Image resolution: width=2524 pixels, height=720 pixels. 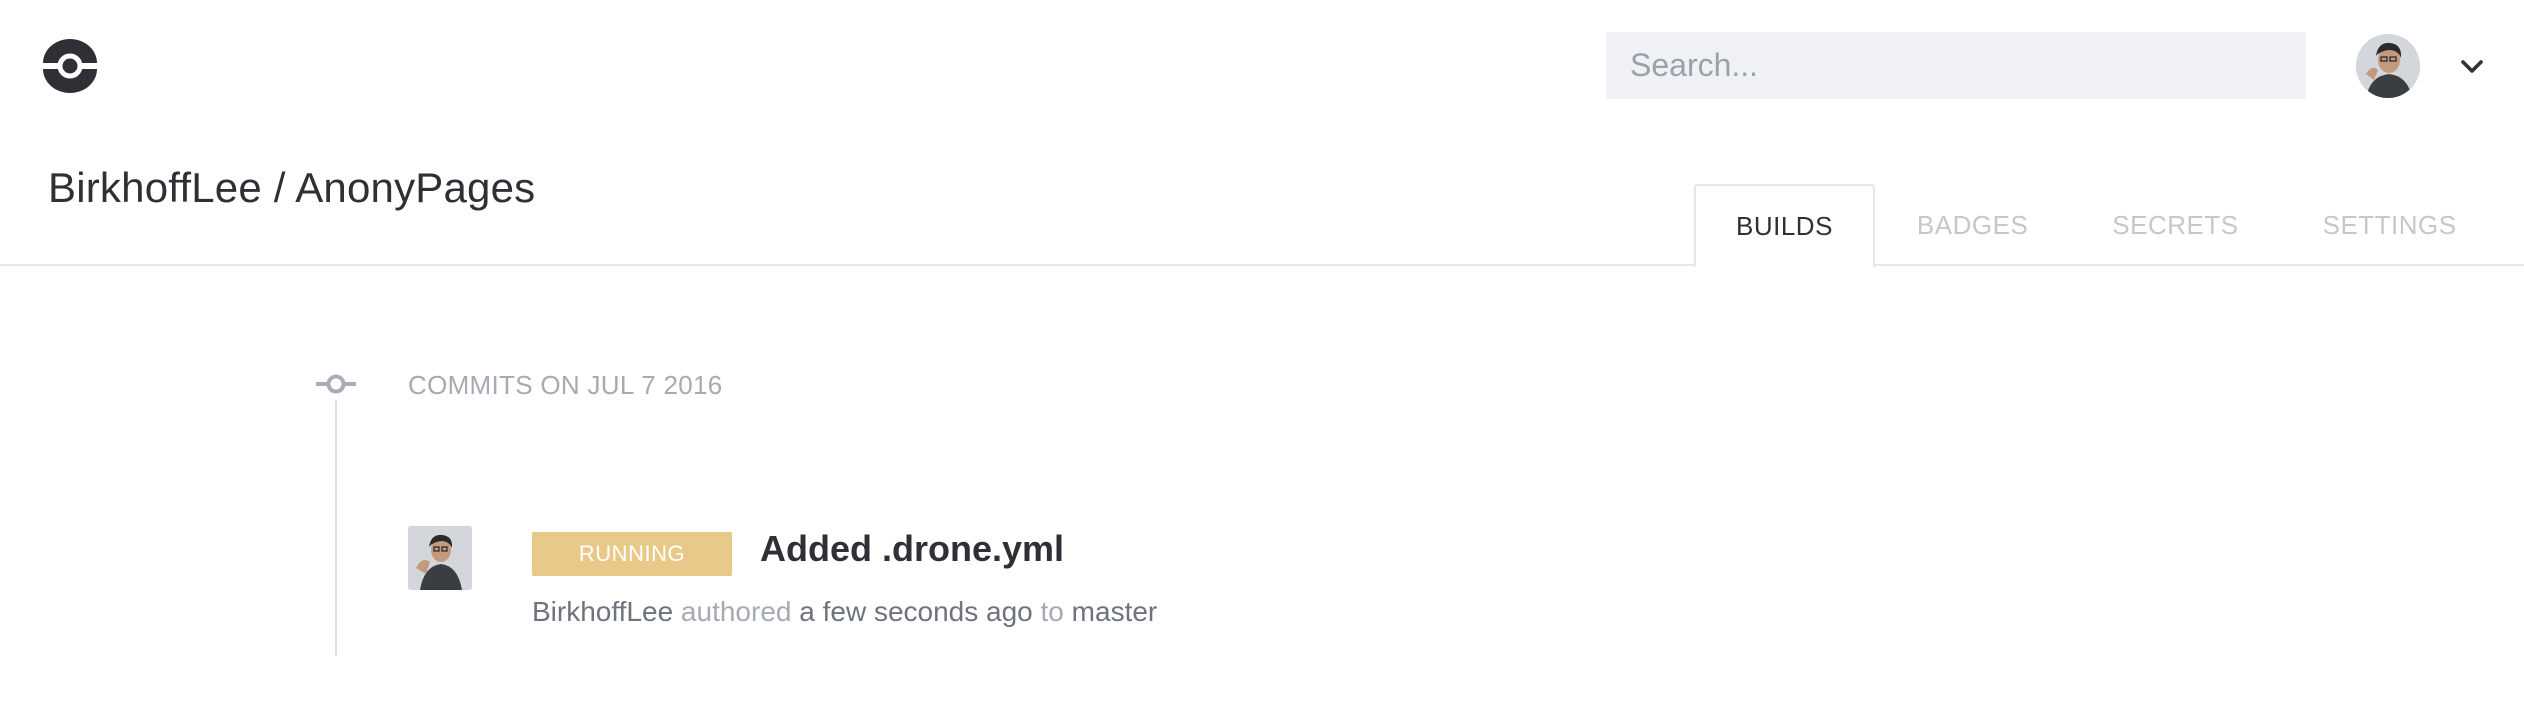 What do you see at coordinates (1052, 611) in the screenshot?
I see `commit-to-word: to` at bounding box center [1052, 611].